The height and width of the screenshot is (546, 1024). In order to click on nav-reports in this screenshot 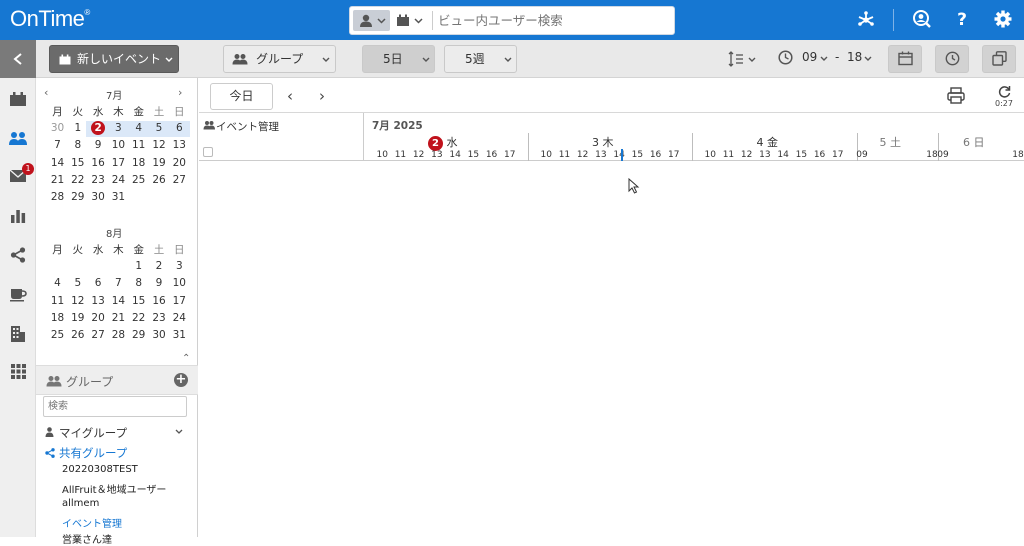, I will do `click(18, 218)`.